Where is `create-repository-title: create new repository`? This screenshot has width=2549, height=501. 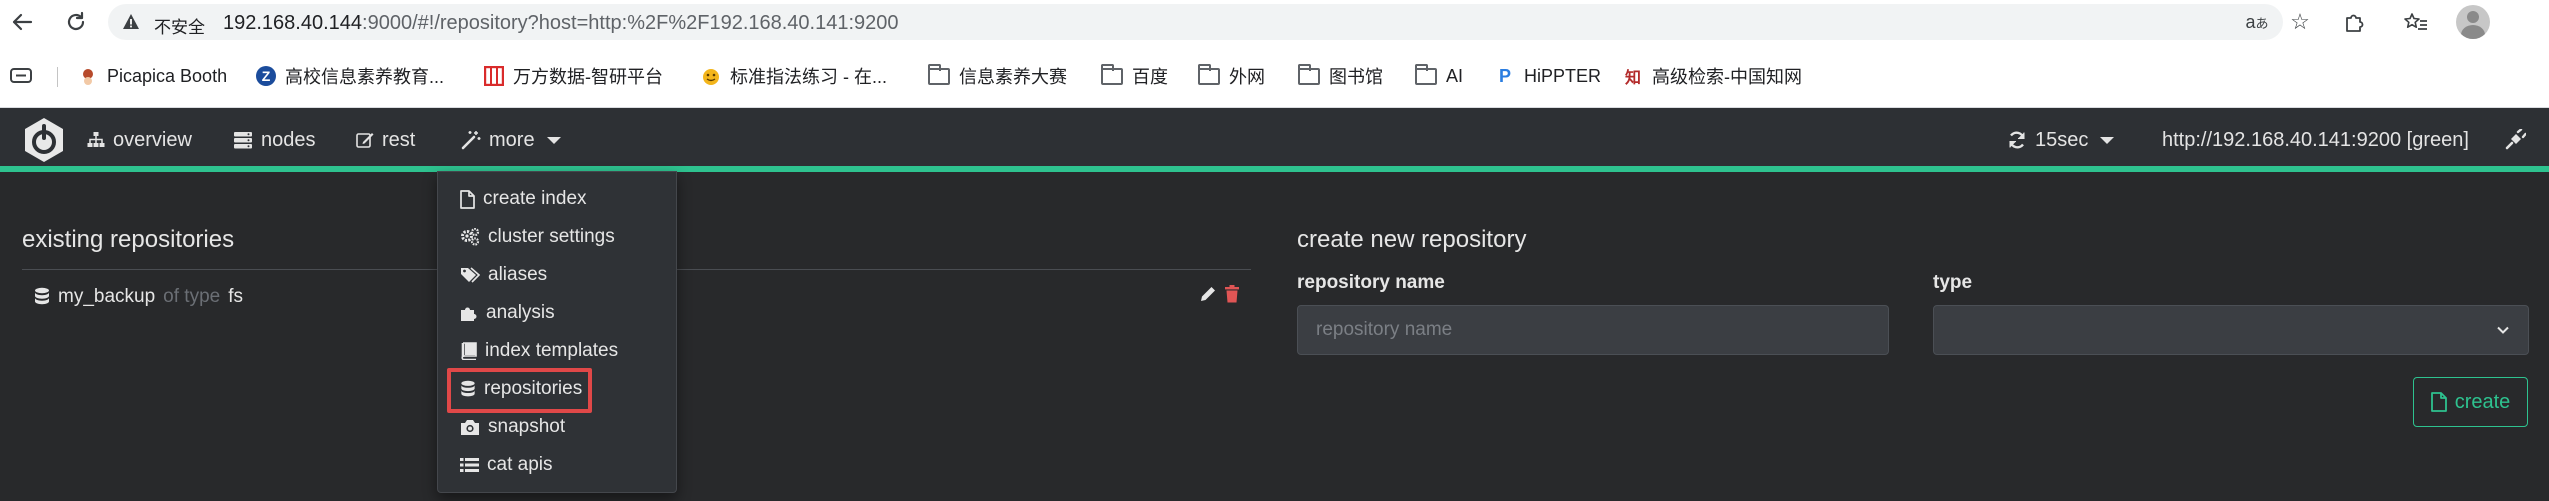
create-repository-title: create new repository is located at coordinates (1412, 239).